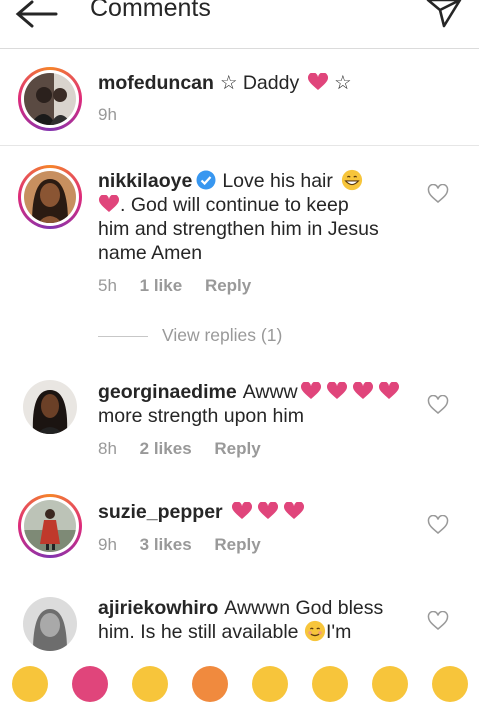 This screenshot has width=479, height=702. What do you see at coordinates (201, 416) in the screenshot?
I see `comment-body-2: more strength upon him` at bounding box center [201, 416].